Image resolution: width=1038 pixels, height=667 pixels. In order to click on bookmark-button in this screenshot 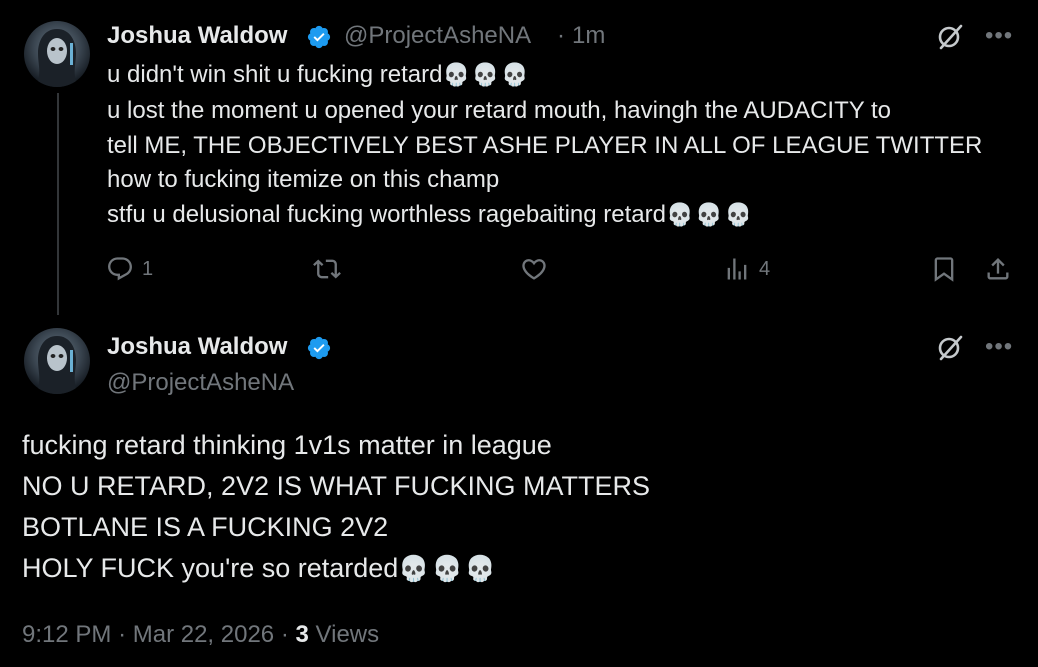, I will do `click(944, 269)`.